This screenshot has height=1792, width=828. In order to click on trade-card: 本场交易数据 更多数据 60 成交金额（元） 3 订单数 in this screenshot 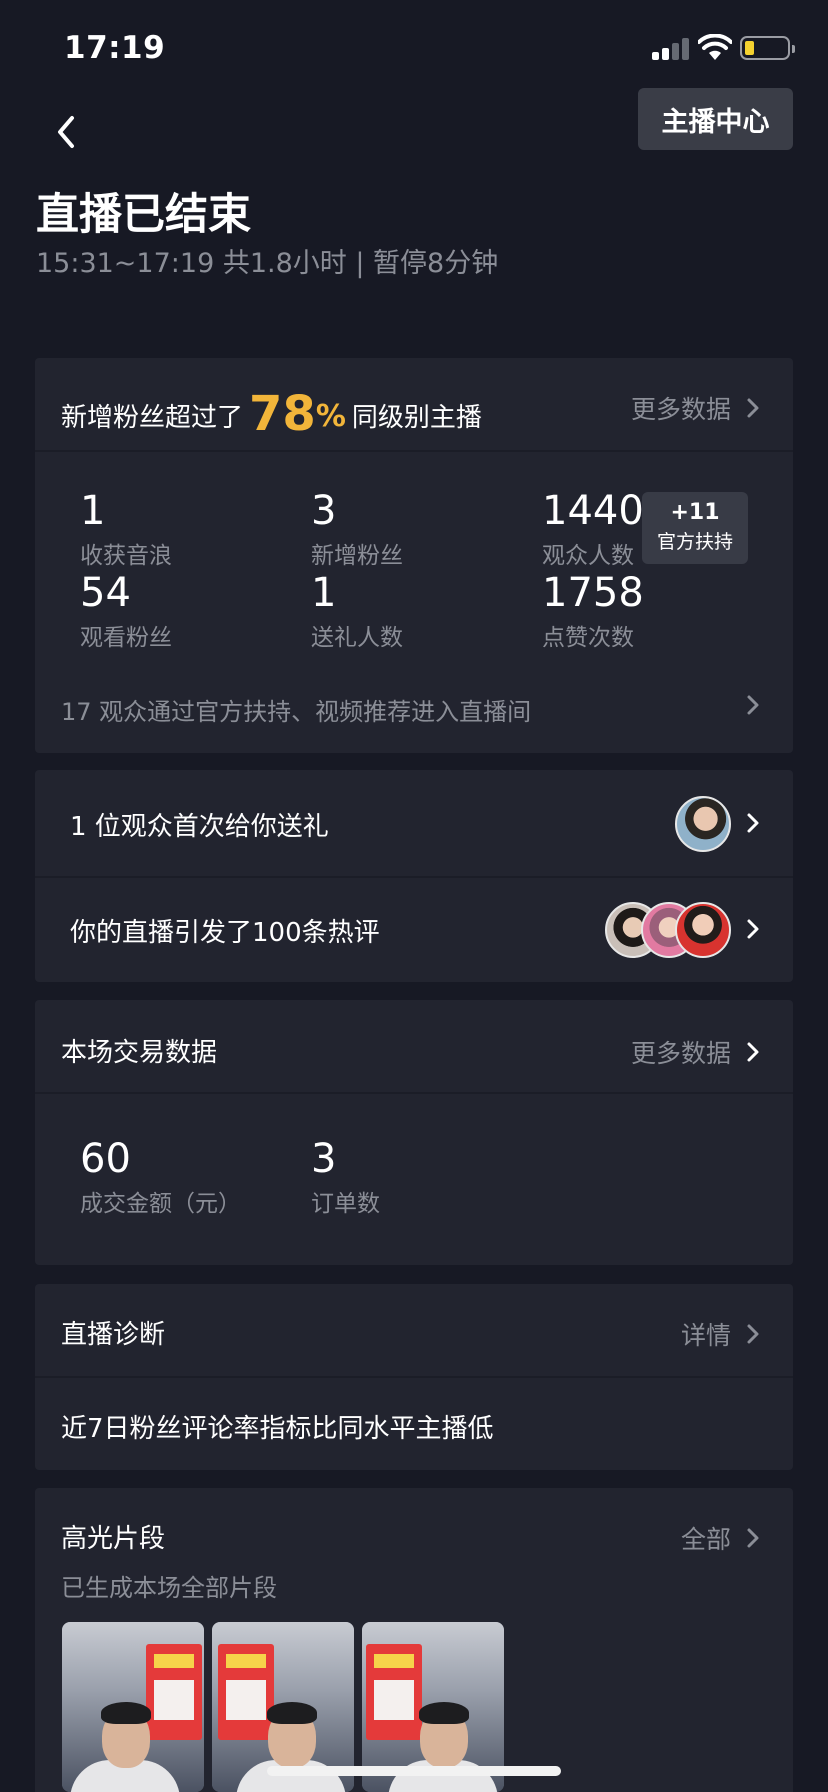, I will do `click(414, 1132)`.